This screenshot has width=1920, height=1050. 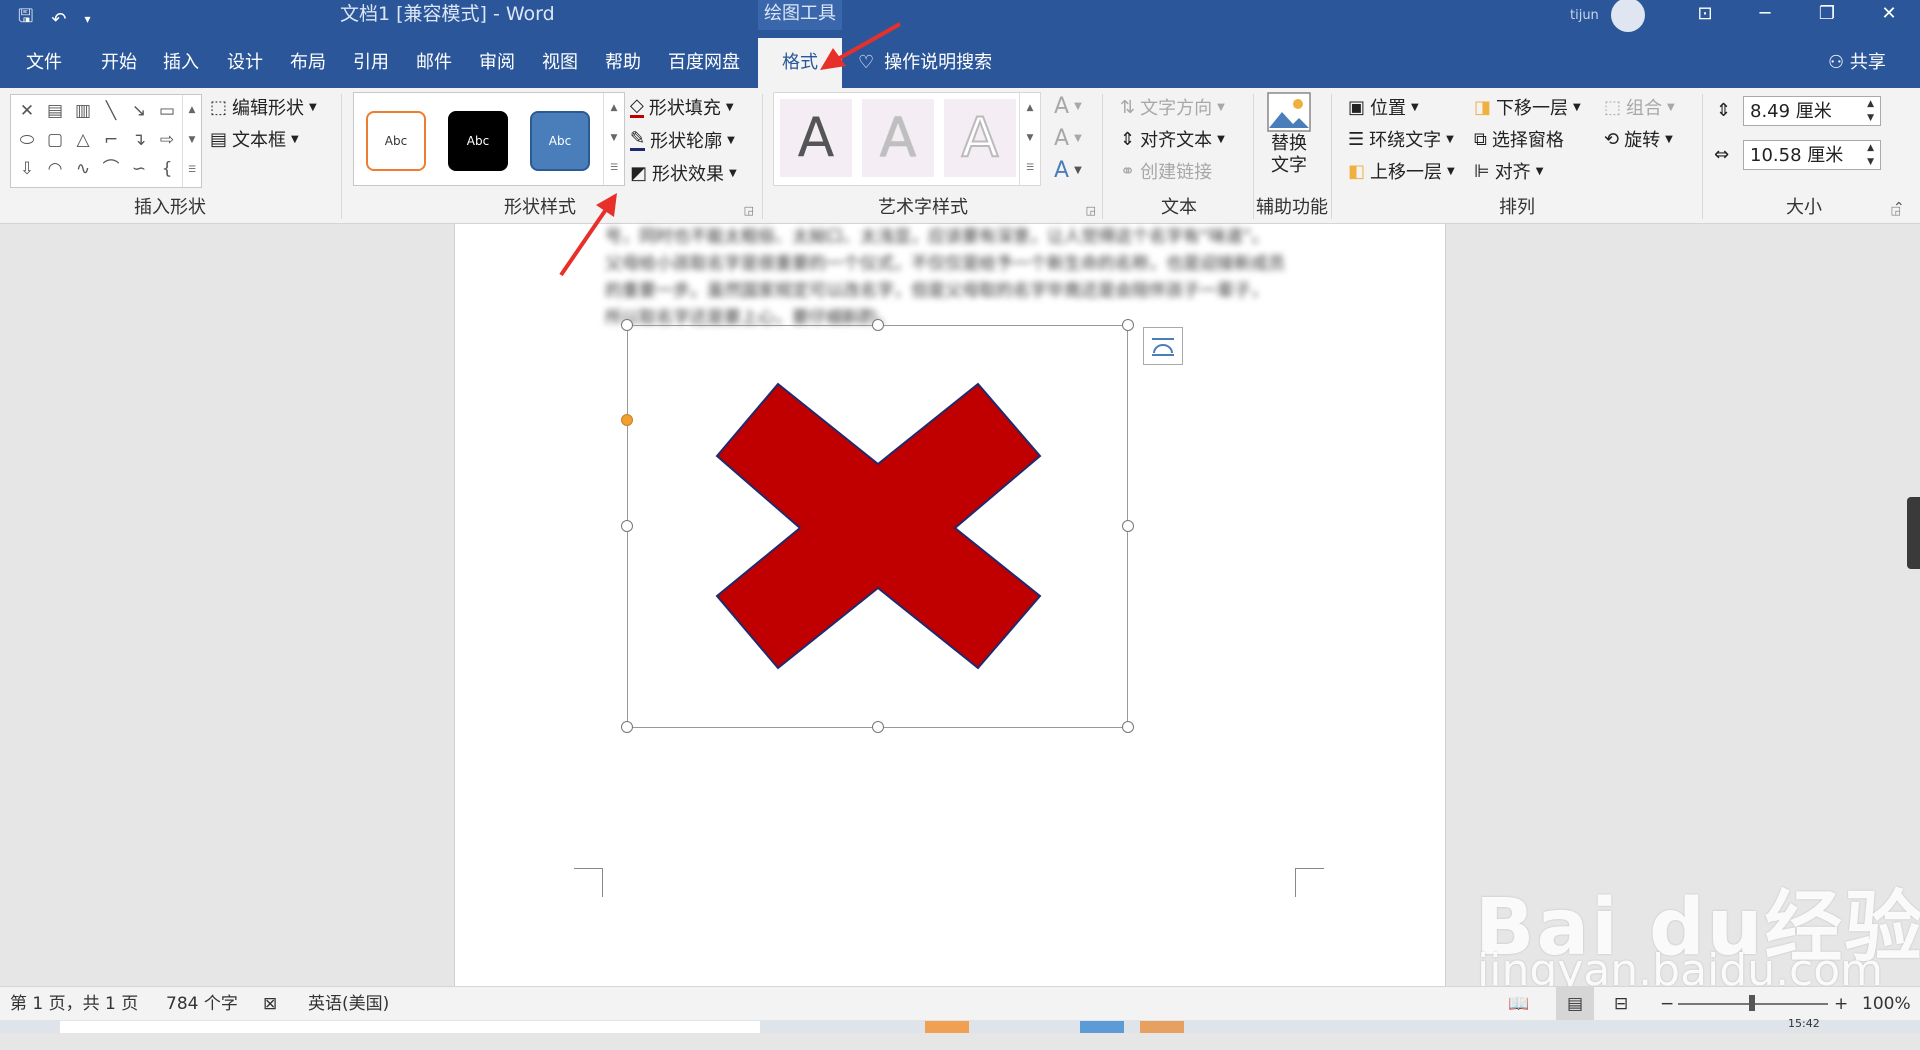 What do you see at coordinates (588, 235) in the screenshot?
I see `annotation-arrow-shape-styles` at bounding box center [588, 235].